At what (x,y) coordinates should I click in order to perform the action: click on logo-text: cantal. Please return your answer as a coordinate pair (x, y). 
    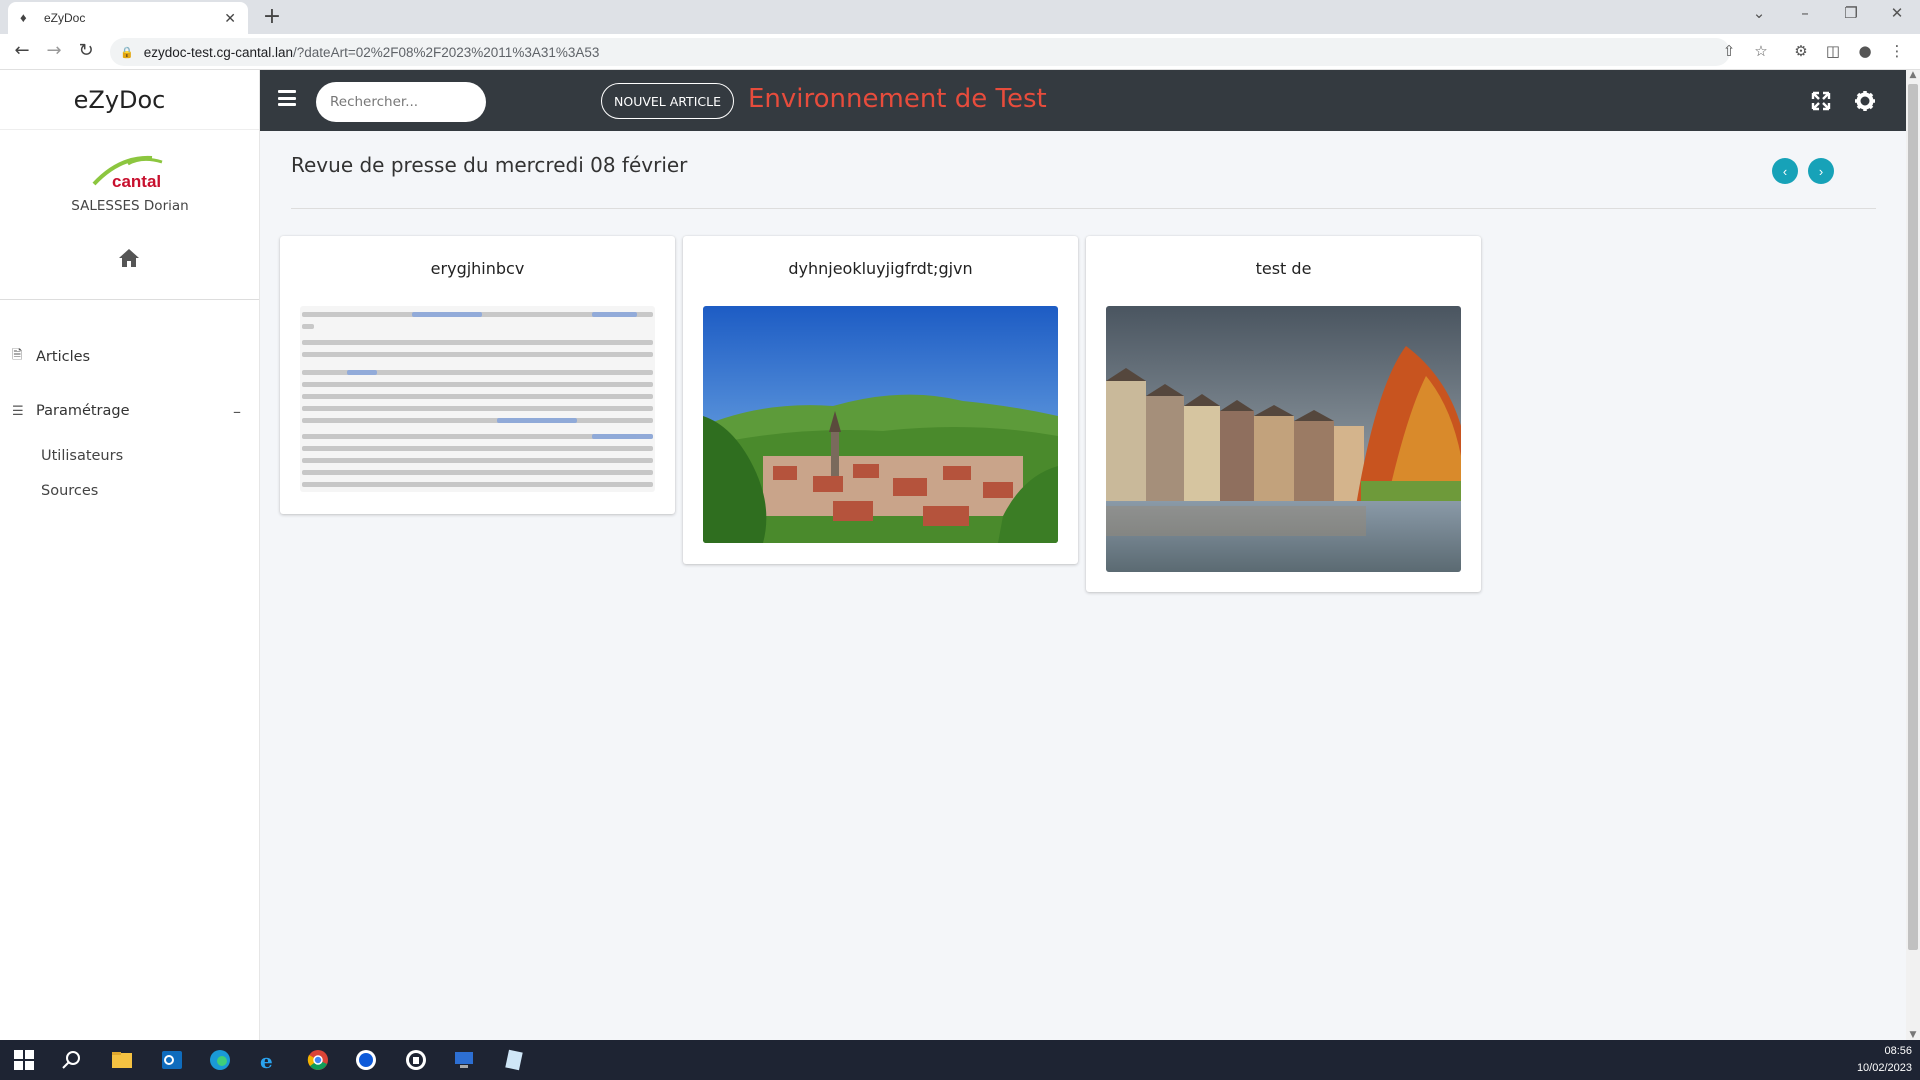
    Looking at the image, I should click on (137, 181).